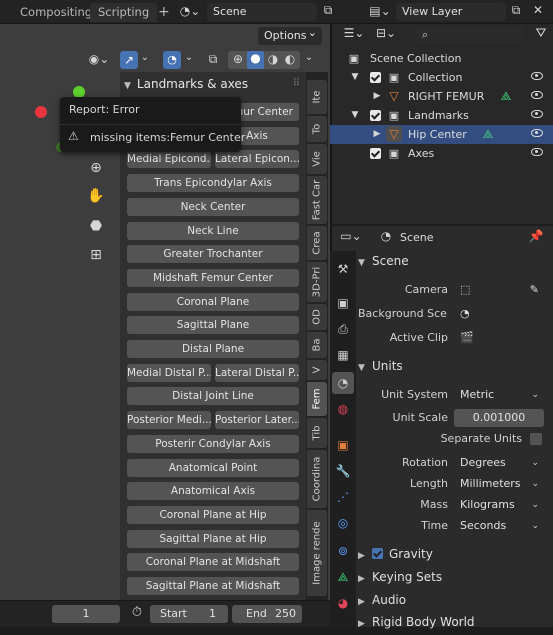  I want to click on zoom-icon: ⊕, so click(96, 170).